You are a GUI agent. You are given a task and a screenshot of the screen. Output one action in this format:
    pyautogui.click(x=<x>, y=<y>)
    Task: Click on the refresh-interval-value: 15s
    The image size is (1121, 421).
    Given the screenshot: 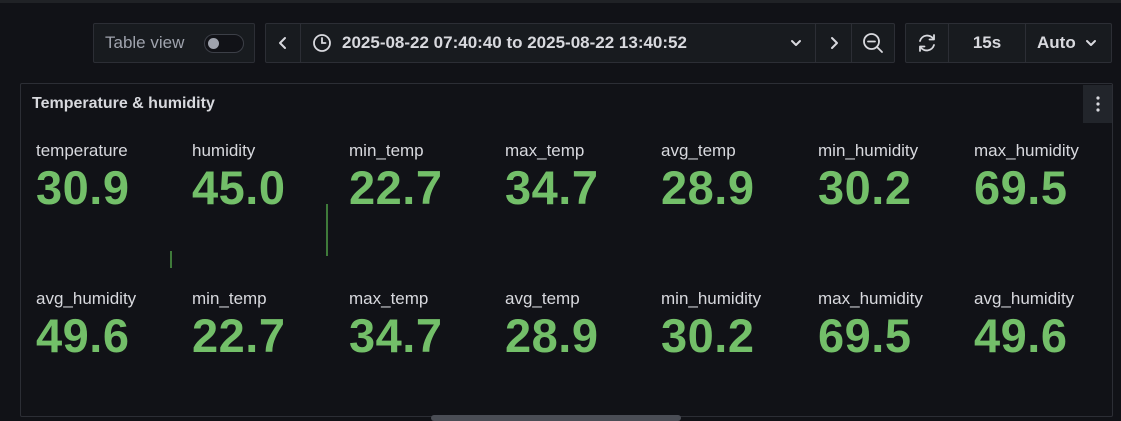 What is the action you would take?
    pyautogui.click(x=987, y=42)
    